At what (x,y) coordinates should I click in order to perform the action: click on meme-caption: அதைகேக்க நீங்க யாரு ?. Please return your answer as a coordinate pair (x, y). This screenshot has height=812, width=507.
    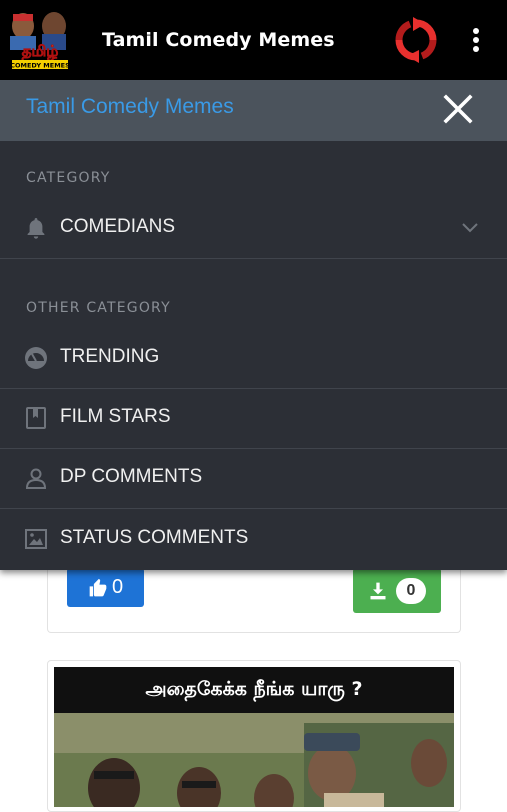
    Looking at the image, I should click on (254, 690).